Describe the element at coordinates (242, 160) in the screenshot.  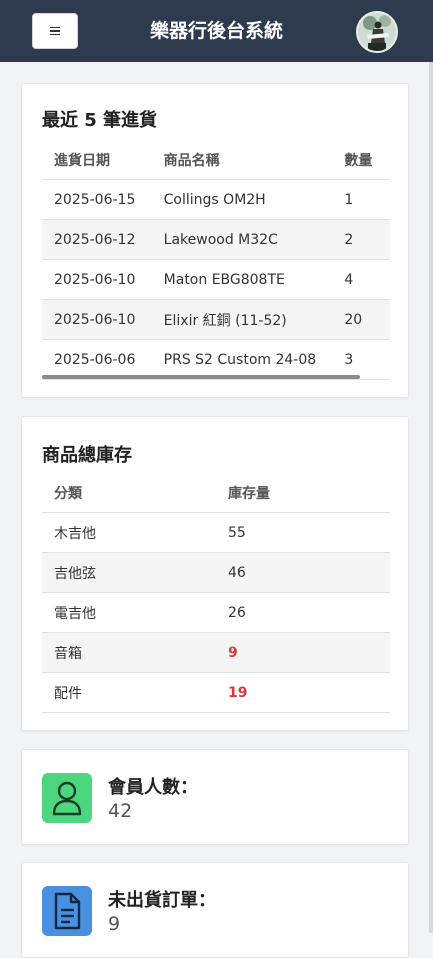
I see `col-product: 商品名稱` at that location.